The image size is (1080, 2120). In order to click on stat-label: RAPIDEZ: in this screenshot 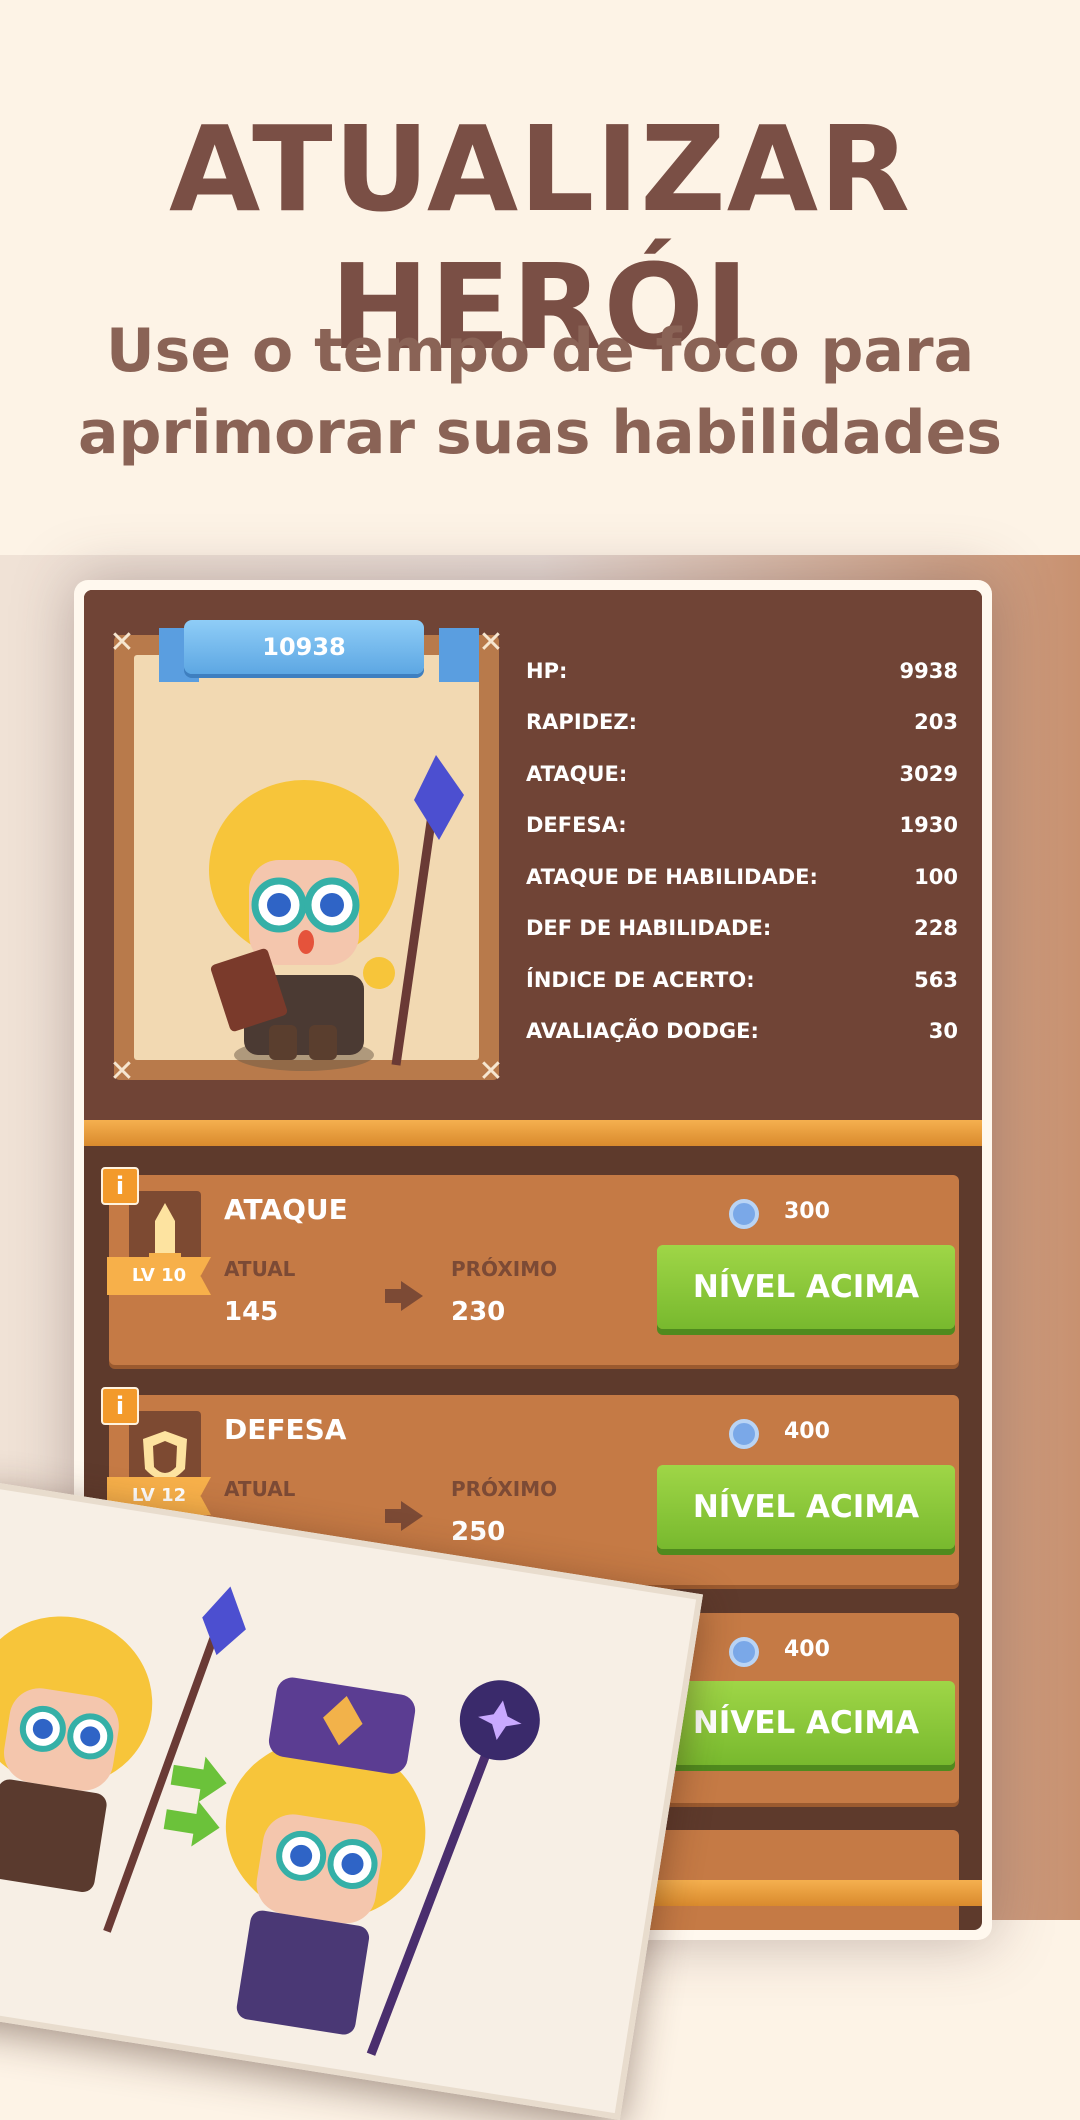, I will do `click(582, 722)`.